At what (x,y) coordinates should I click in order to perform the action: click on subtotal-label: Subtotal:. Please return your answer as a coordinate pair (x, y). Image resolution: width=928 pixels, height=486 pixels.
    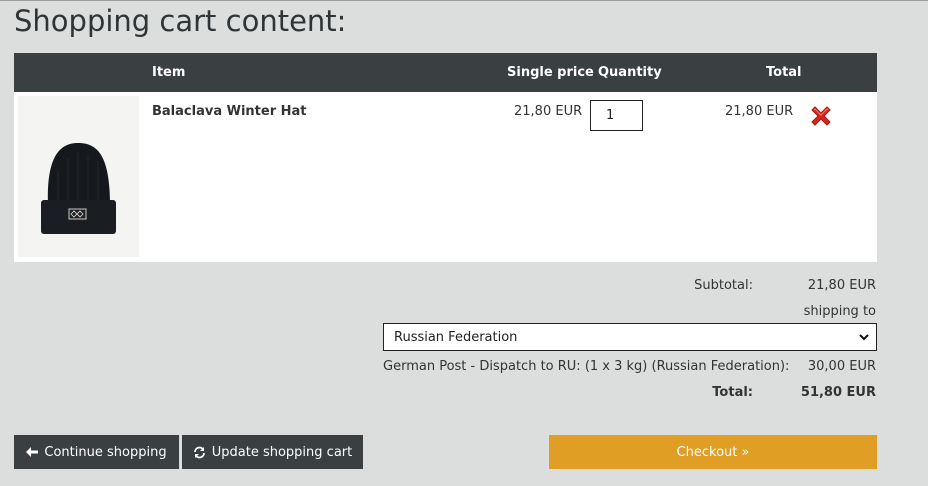
    Looking at the image, I should click on (723, 285).